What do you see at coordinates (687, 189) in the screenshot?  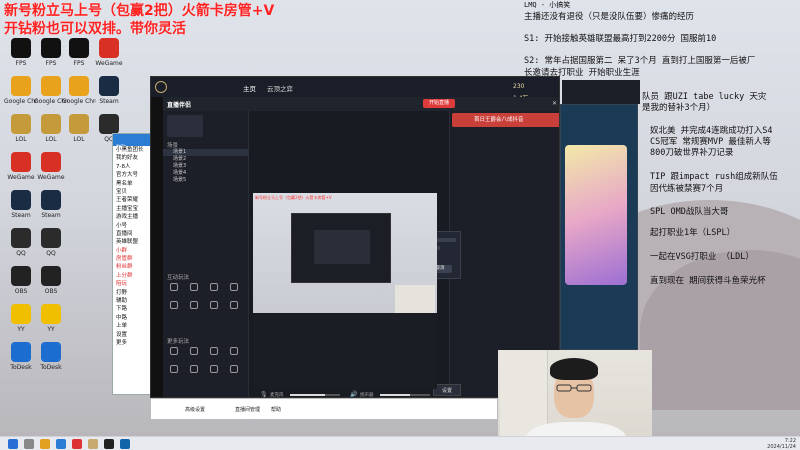 I see `bio-line: 因代练被禁赛7个月` at bounding box center [687, 189].